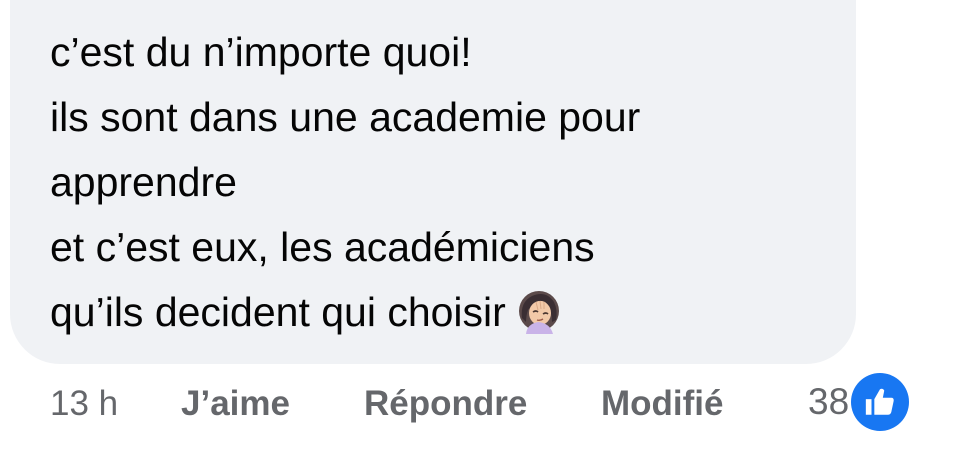 Image resolution: width=980 pixels, height=456 pixels. I want to click on comment-line: et c’est eux, les académiciens, so click(322, 247).